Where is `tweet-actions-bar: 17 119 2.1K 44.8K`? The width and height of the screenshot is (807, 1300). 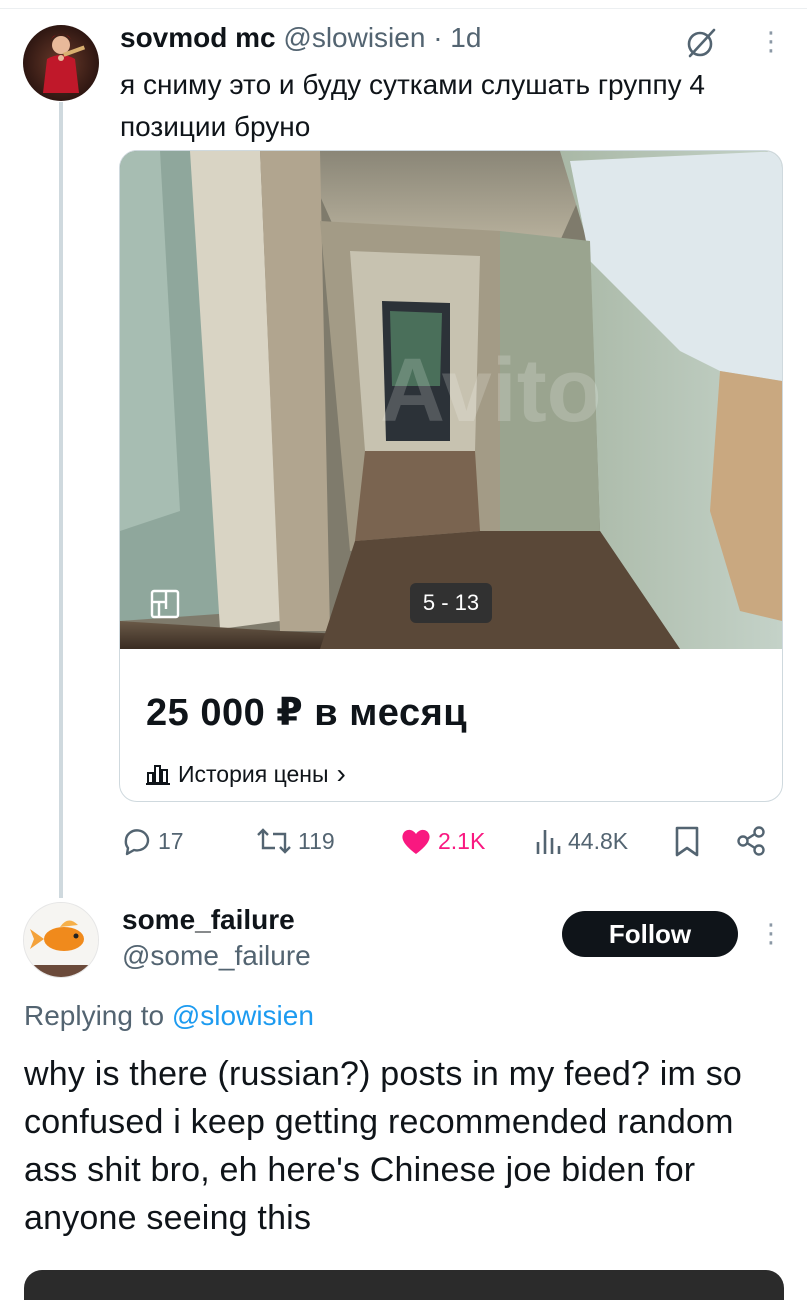 tweet-actions-bar: 17 119 2.1K 44.8K is located at coordinates (403, 842).